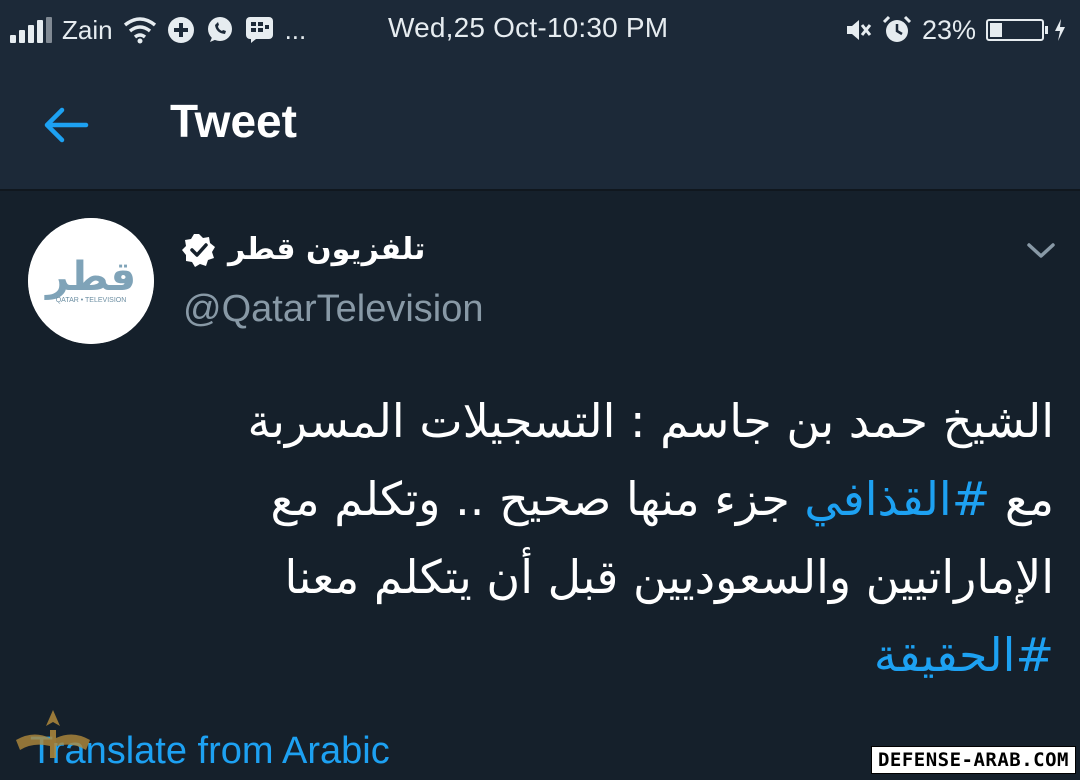 The image size is (1080, 780). What do you see at coordinates (260, 30) in the screenshot?
I see `bbm-icon` at bounding box center [260, 30].